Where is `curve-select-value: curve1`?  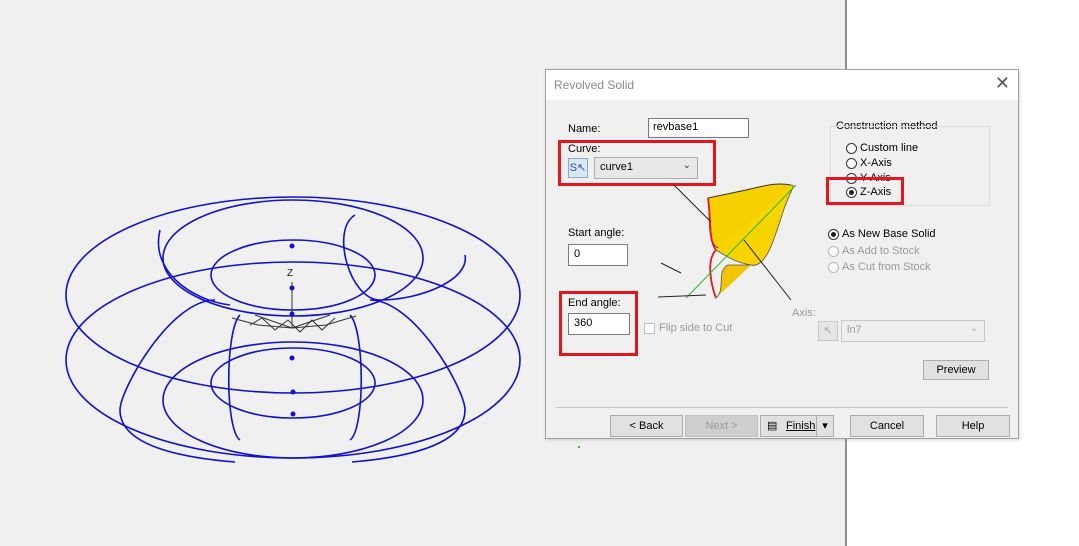
curve-select-value: curve1 is located at coordinates (617, 167).